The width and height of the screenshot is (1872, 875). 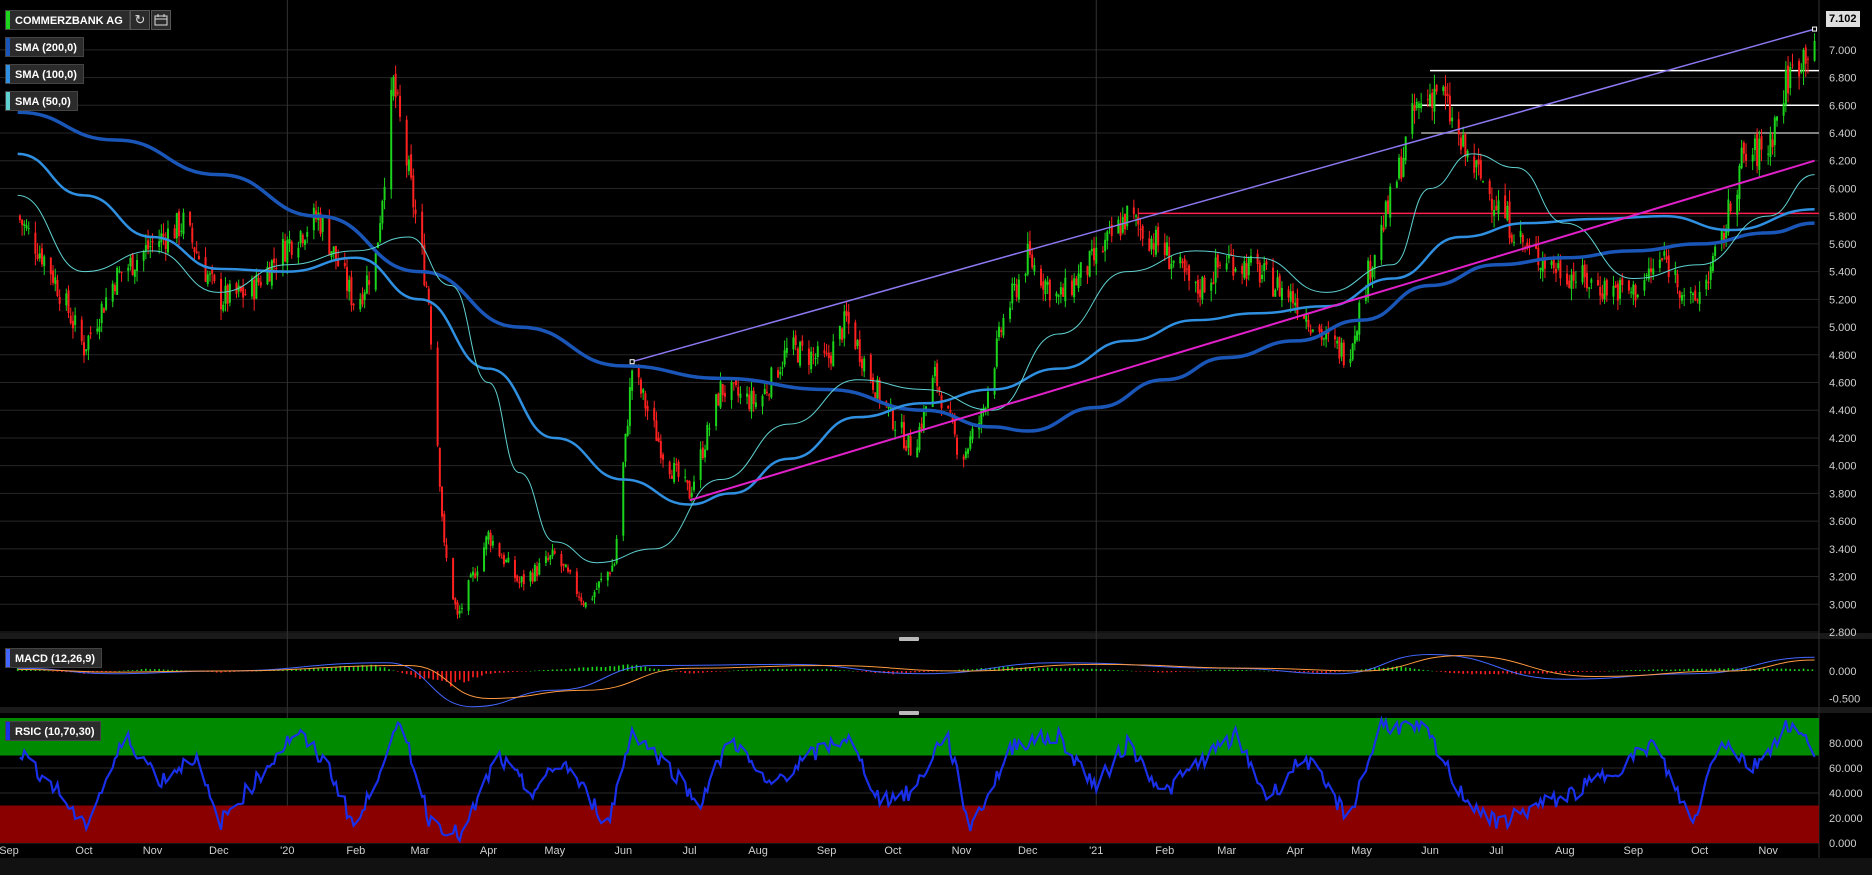 What do you see at coordinates (1843, 356) in the screenshot?
I see `price-tick-label: 4.800` at bounding box center [1843, 356].